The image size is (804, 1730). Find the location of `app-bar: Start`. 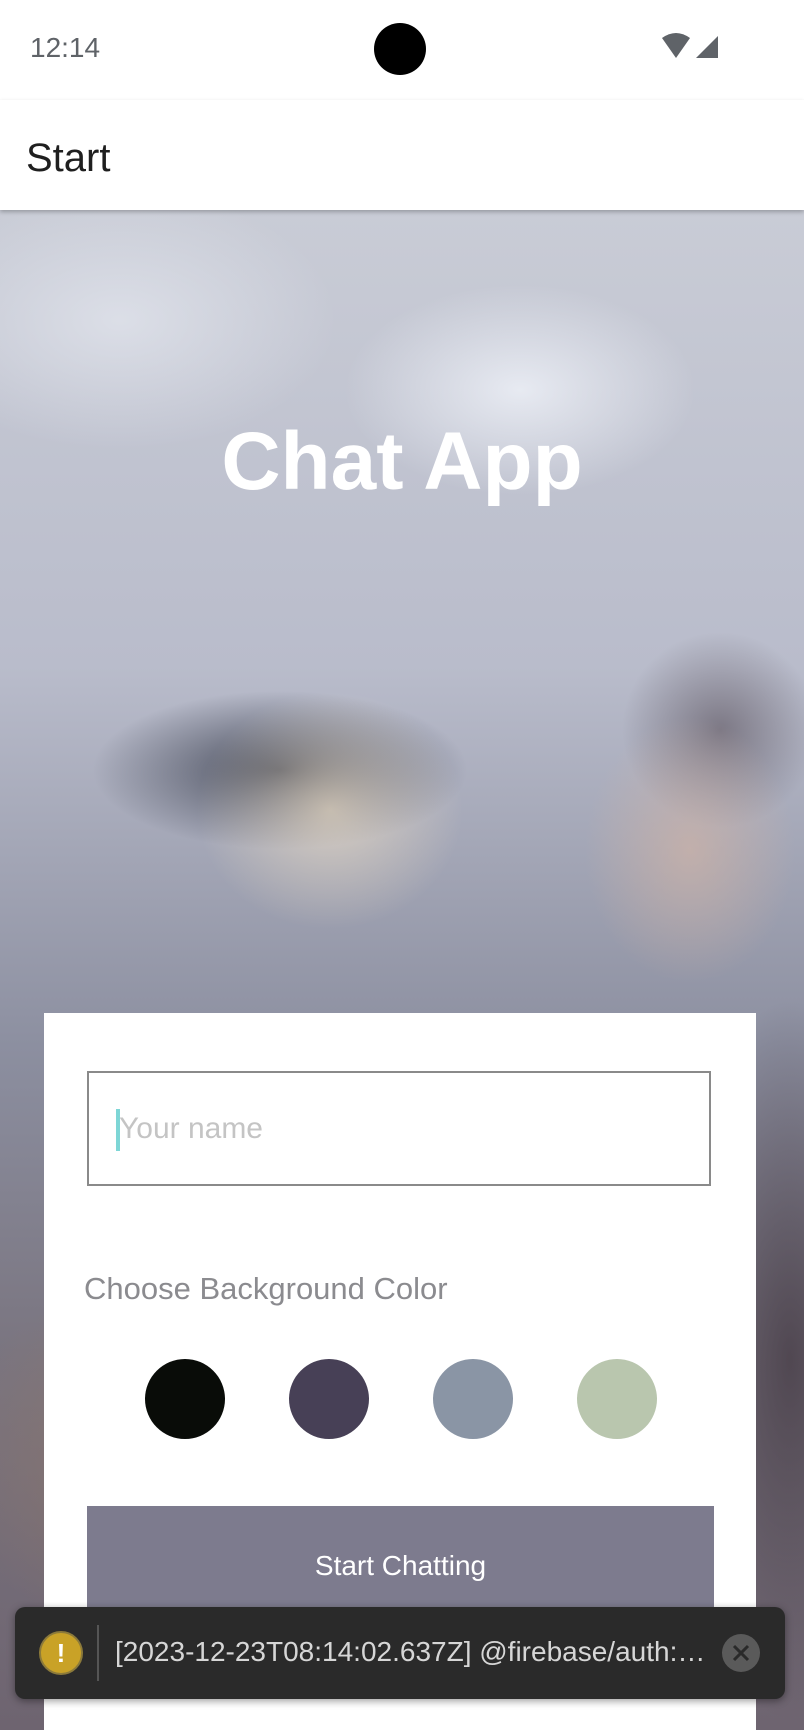

app-bar: Start is located at coordinates (402, 155).